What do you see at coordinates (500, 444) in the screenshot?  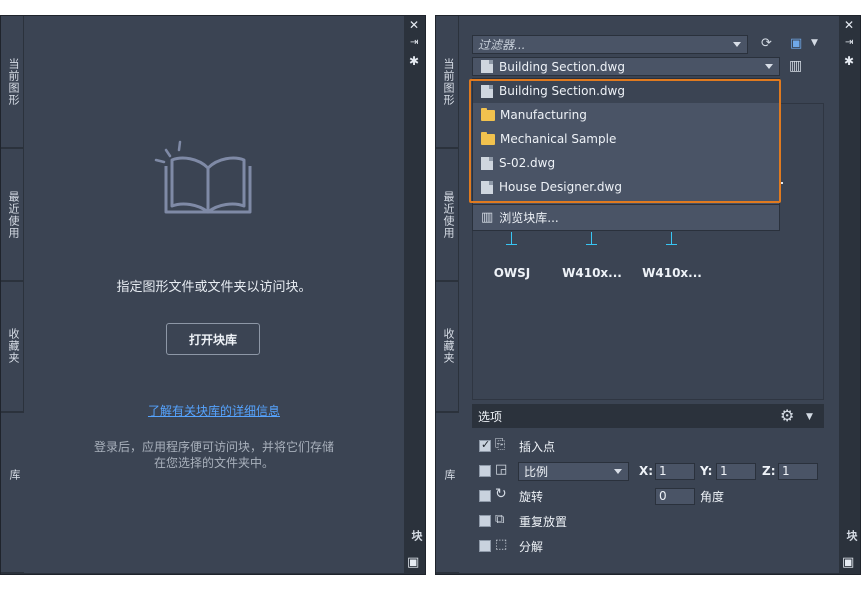 I see `insert-point-icon: ⎘` at bounding box center [500, 444].